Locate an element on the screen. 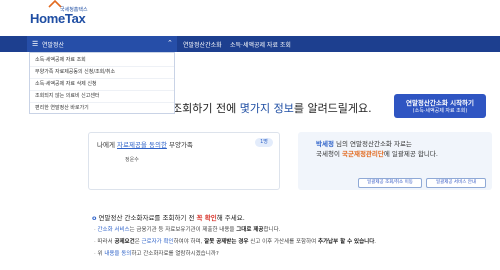 This screenshot has height=270, width=500. dependents-count-badge: 1명 is located at coordinates (264, 142).